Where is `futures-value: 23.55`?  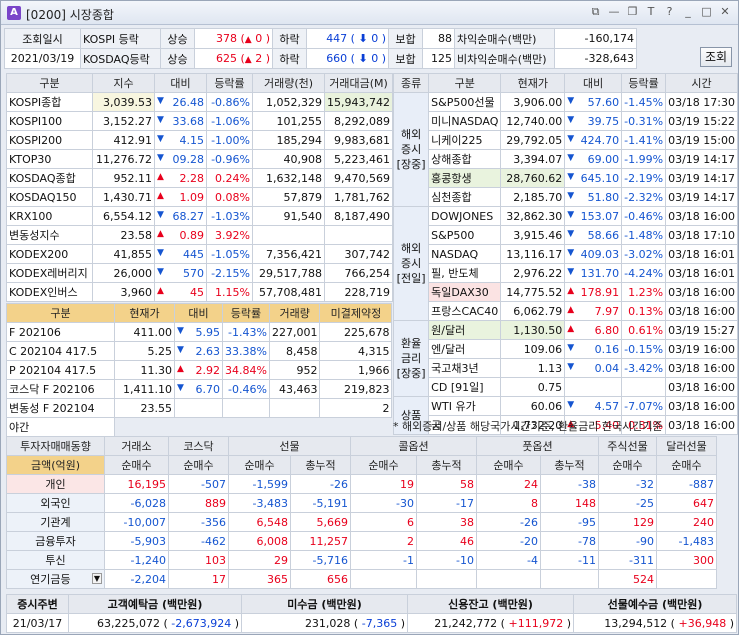
futures-value: 23.55 is located at coordinates (144, 408).